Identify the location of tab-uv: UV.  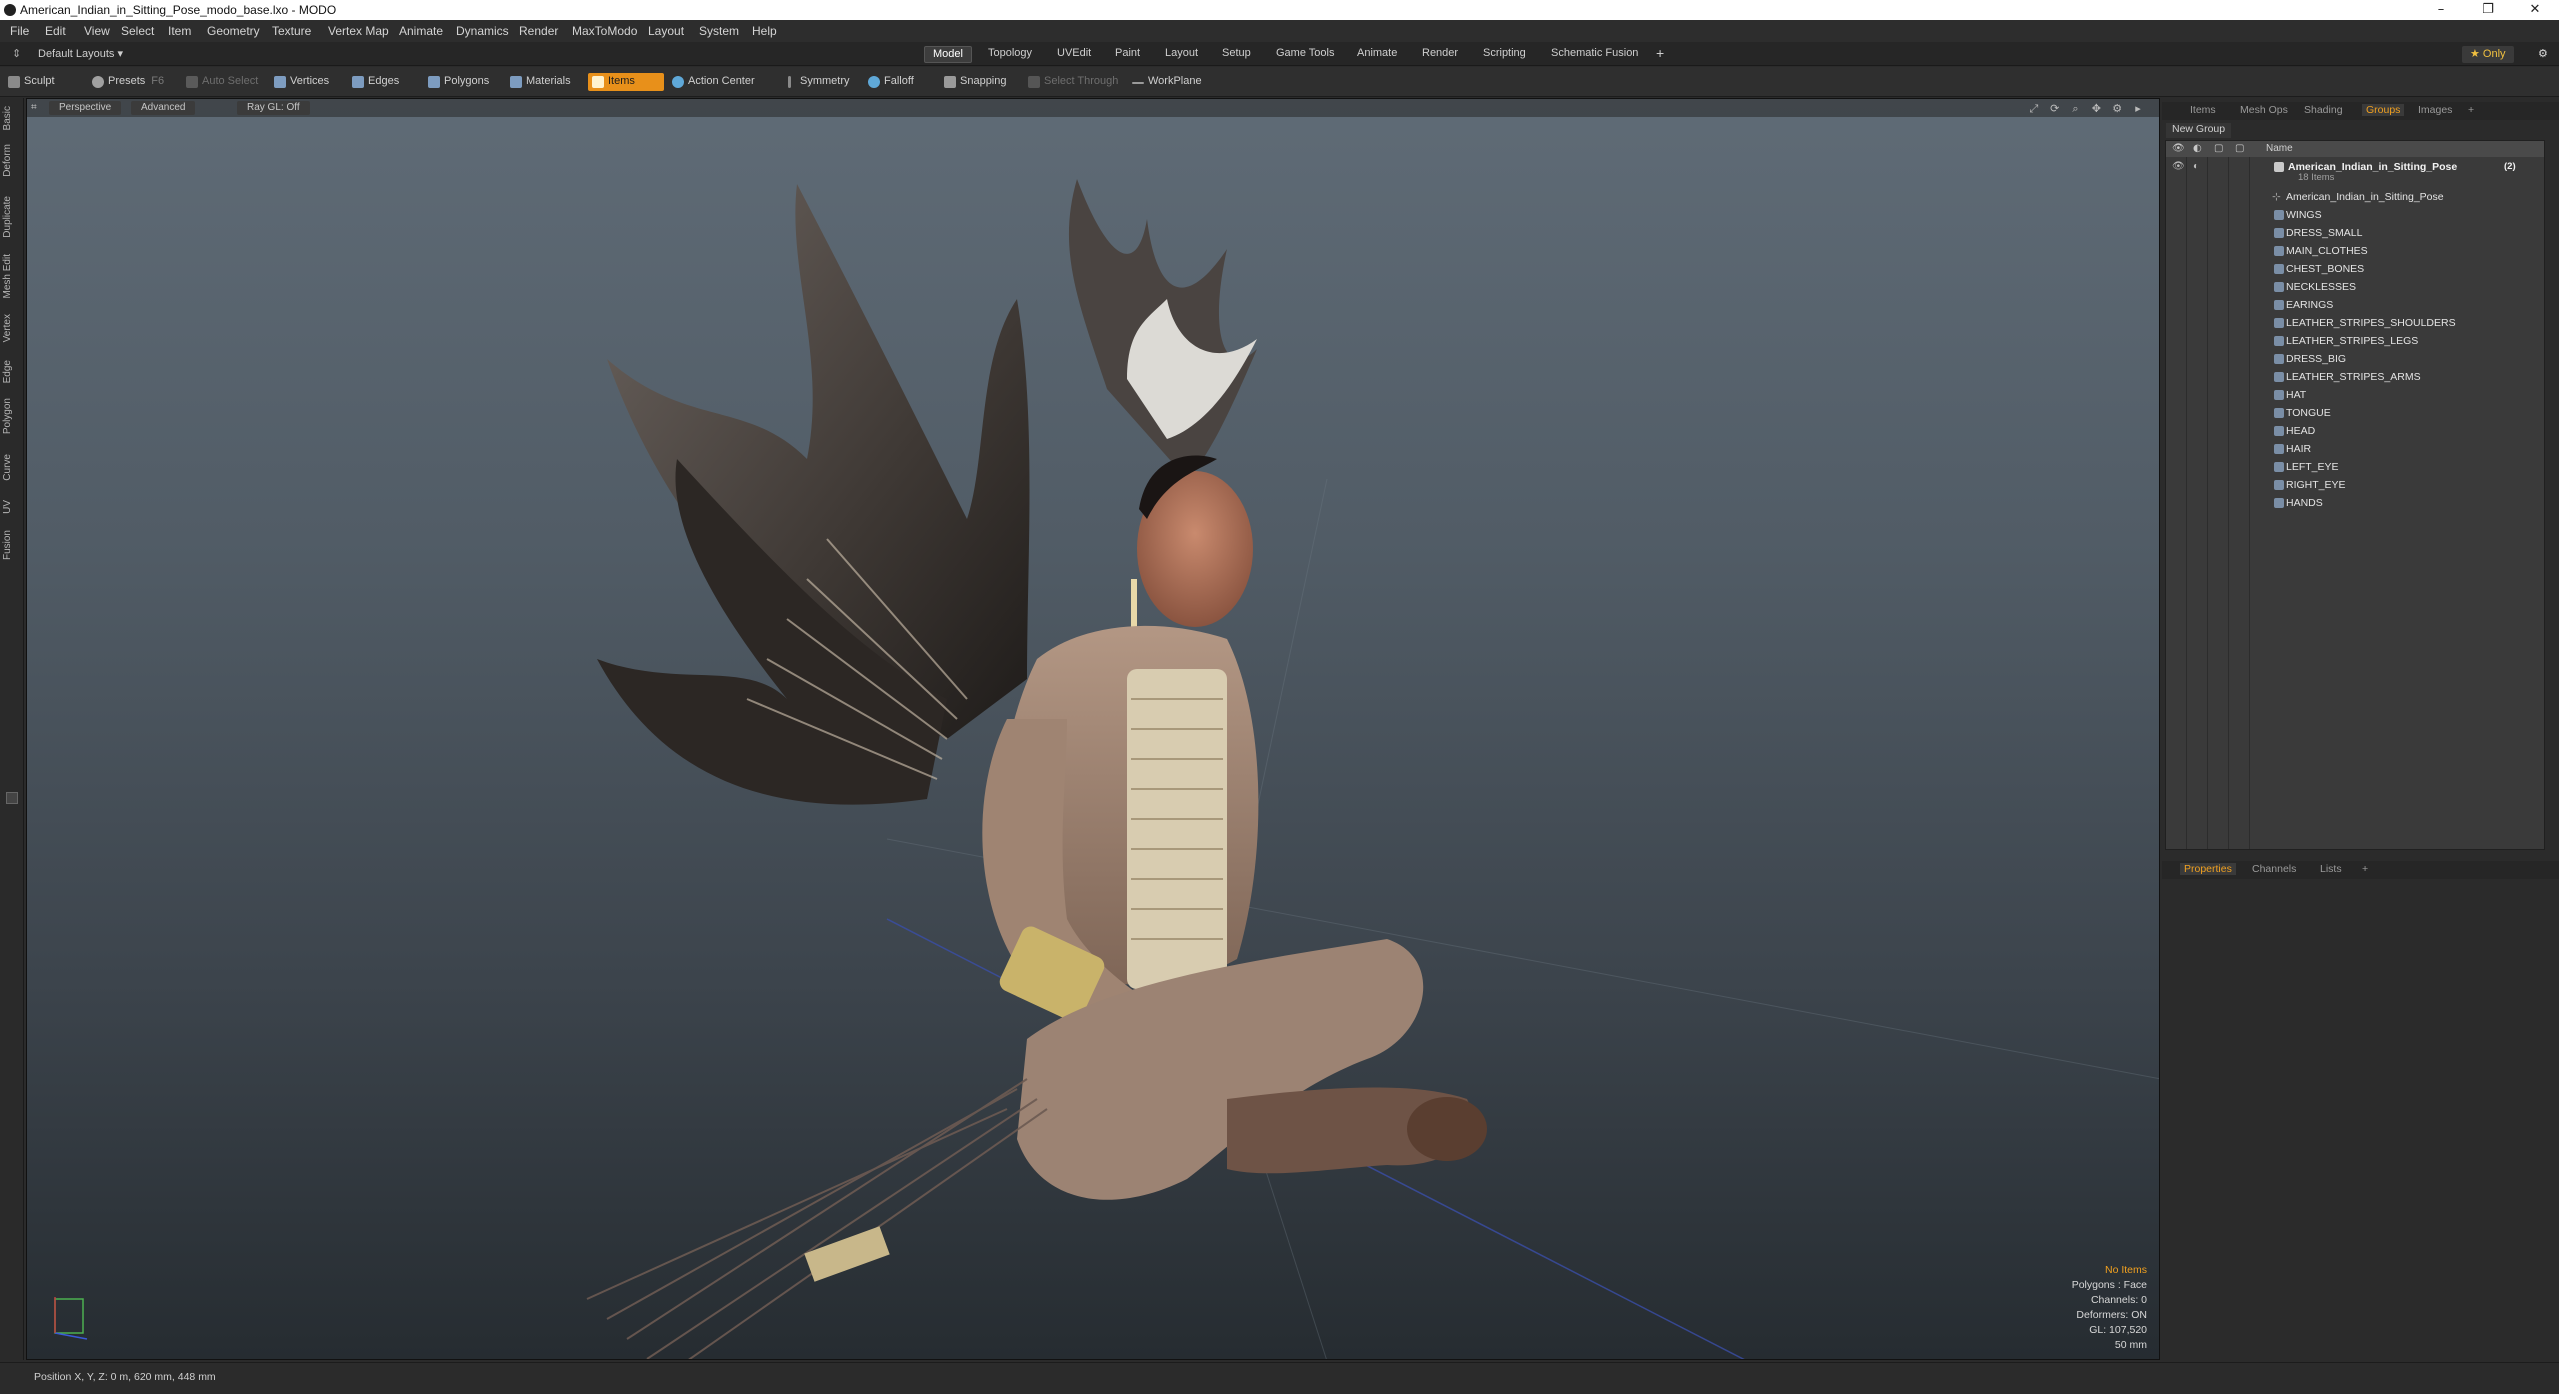
(12, 507).